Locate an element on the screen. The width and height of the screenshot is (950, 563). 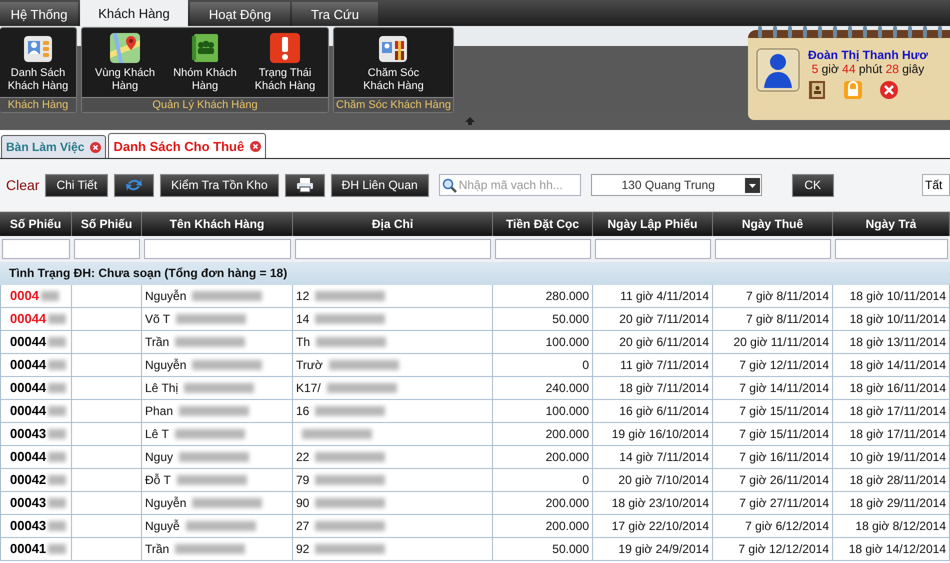
table-cell: Trườ is located at coordinates (393, 365).